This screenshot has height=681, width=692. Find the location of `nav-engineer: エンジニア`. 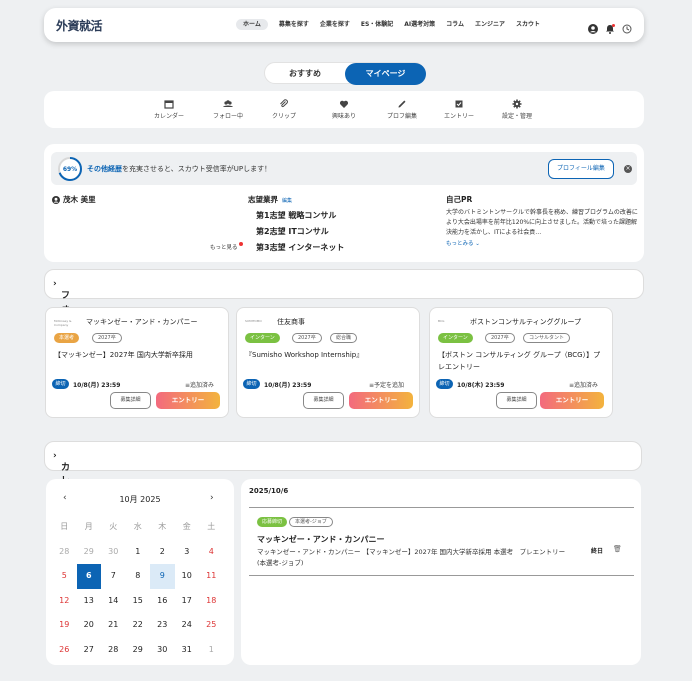

nav-engineer: エンジニア is located at coordinates (490, 24).